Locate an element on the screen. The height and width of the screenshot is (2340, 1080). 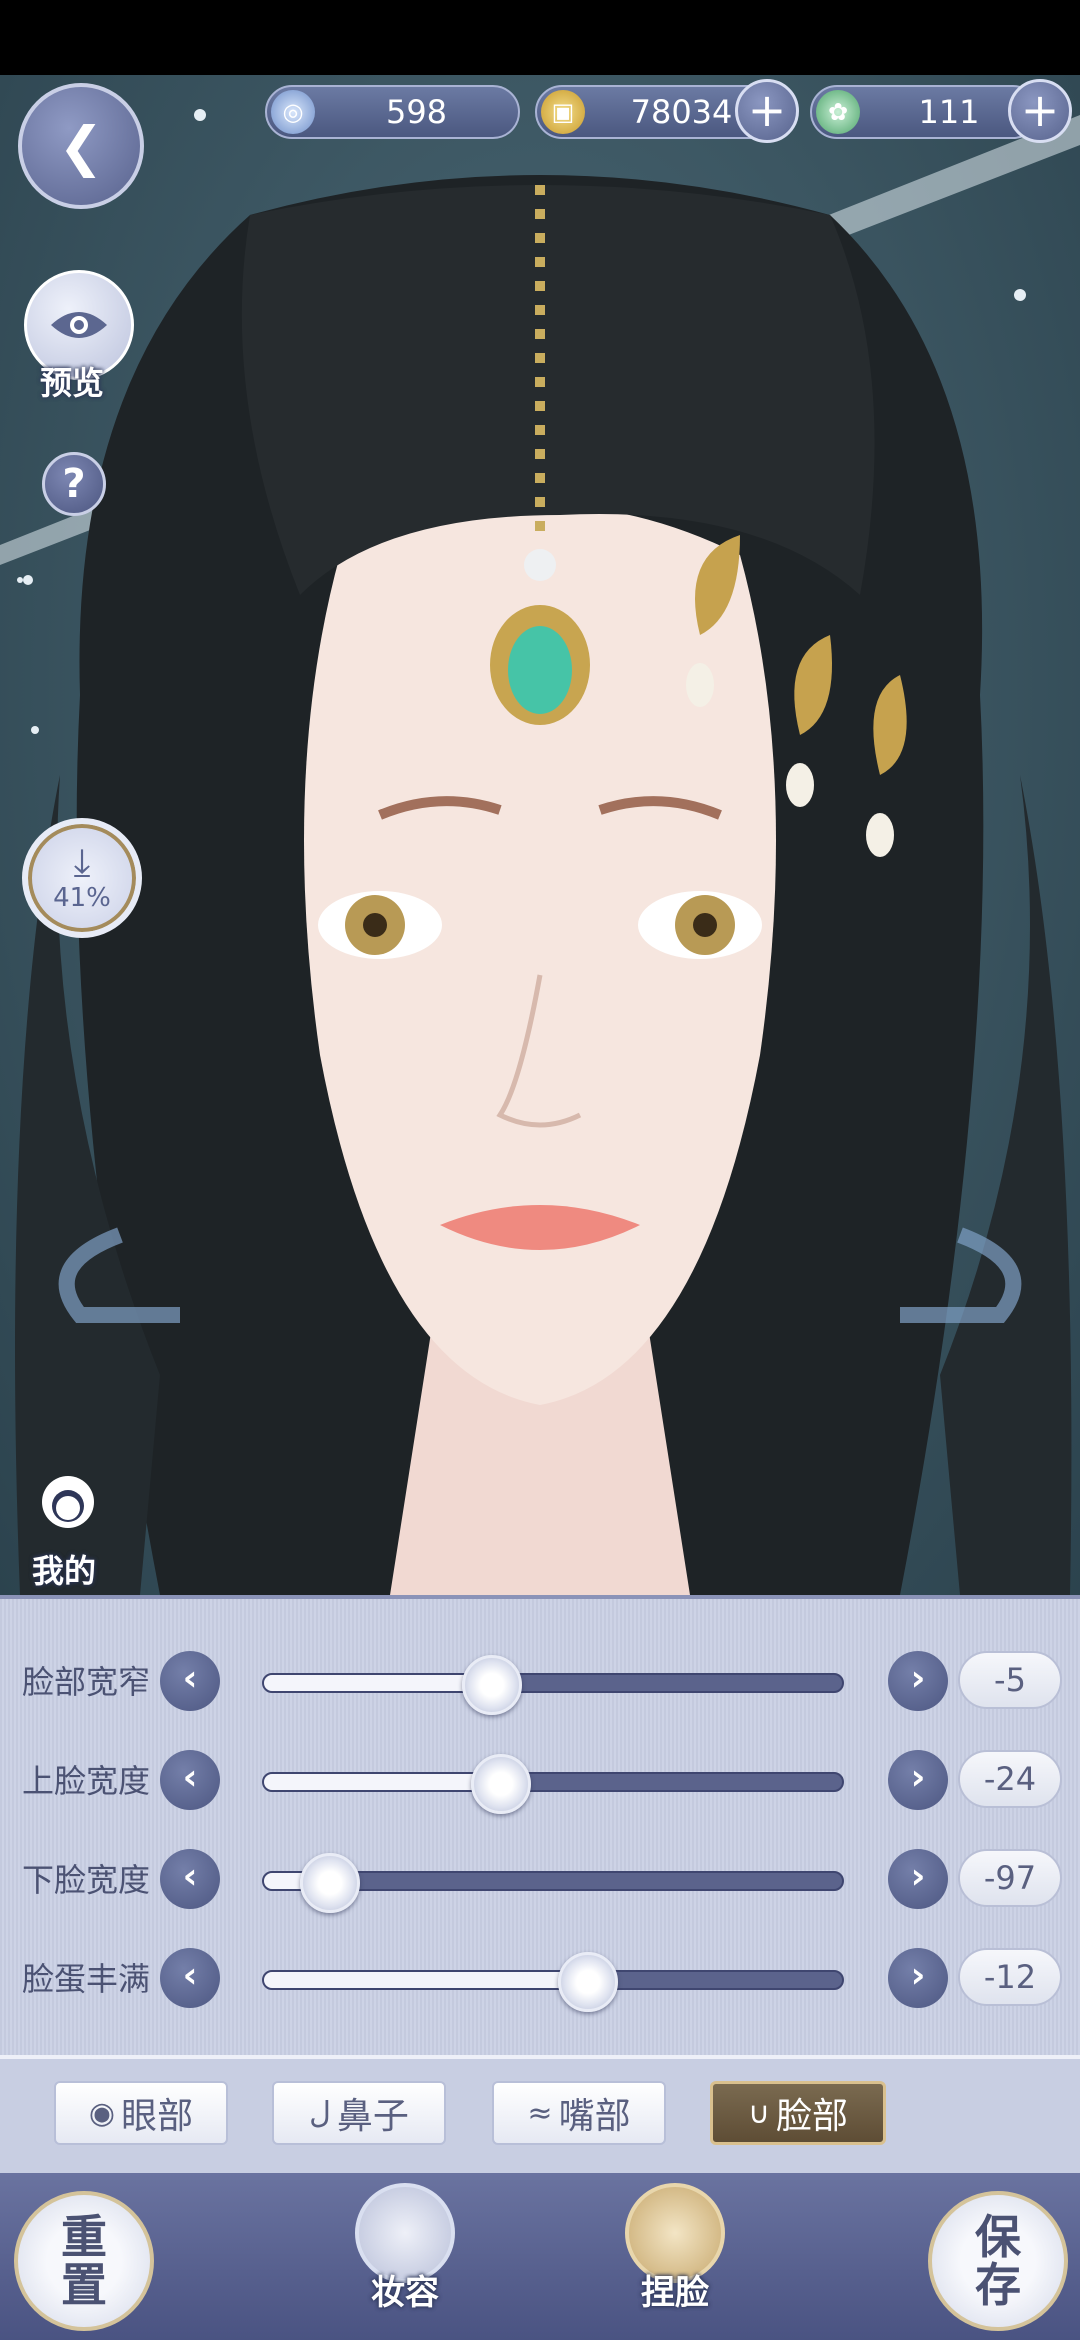
slider-label: 脸蛋丰满 is located at coordinates (86, 1979).